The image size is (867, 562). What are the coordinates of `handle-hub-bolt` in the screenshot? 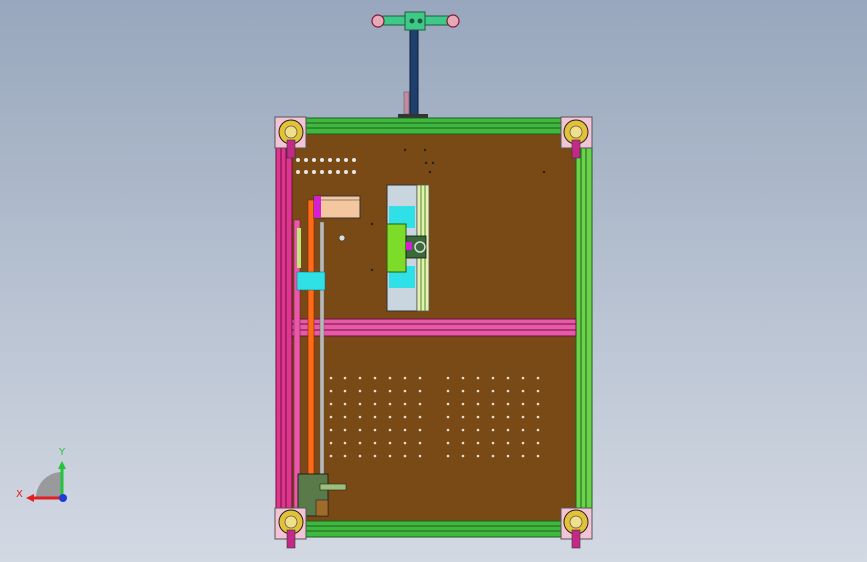 It's located at (412, 21).